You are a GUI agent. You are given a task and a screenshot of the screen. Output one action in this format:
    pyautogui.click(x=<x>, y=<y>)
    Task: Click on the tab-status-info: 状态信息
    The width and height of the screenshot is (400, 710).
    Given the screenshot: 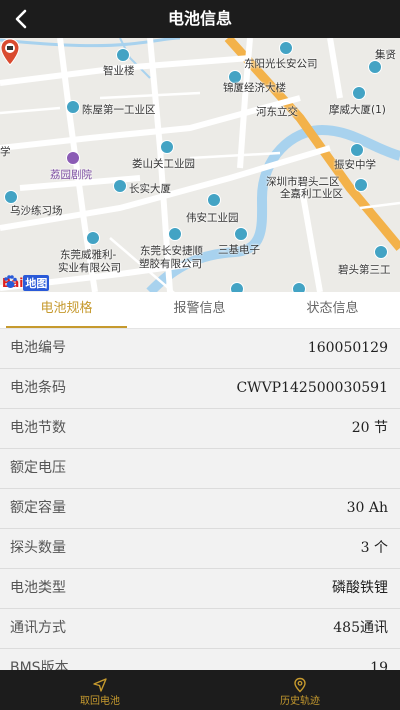 What is the action you would take?
    pyautogui.click(x=332, y=310)
    